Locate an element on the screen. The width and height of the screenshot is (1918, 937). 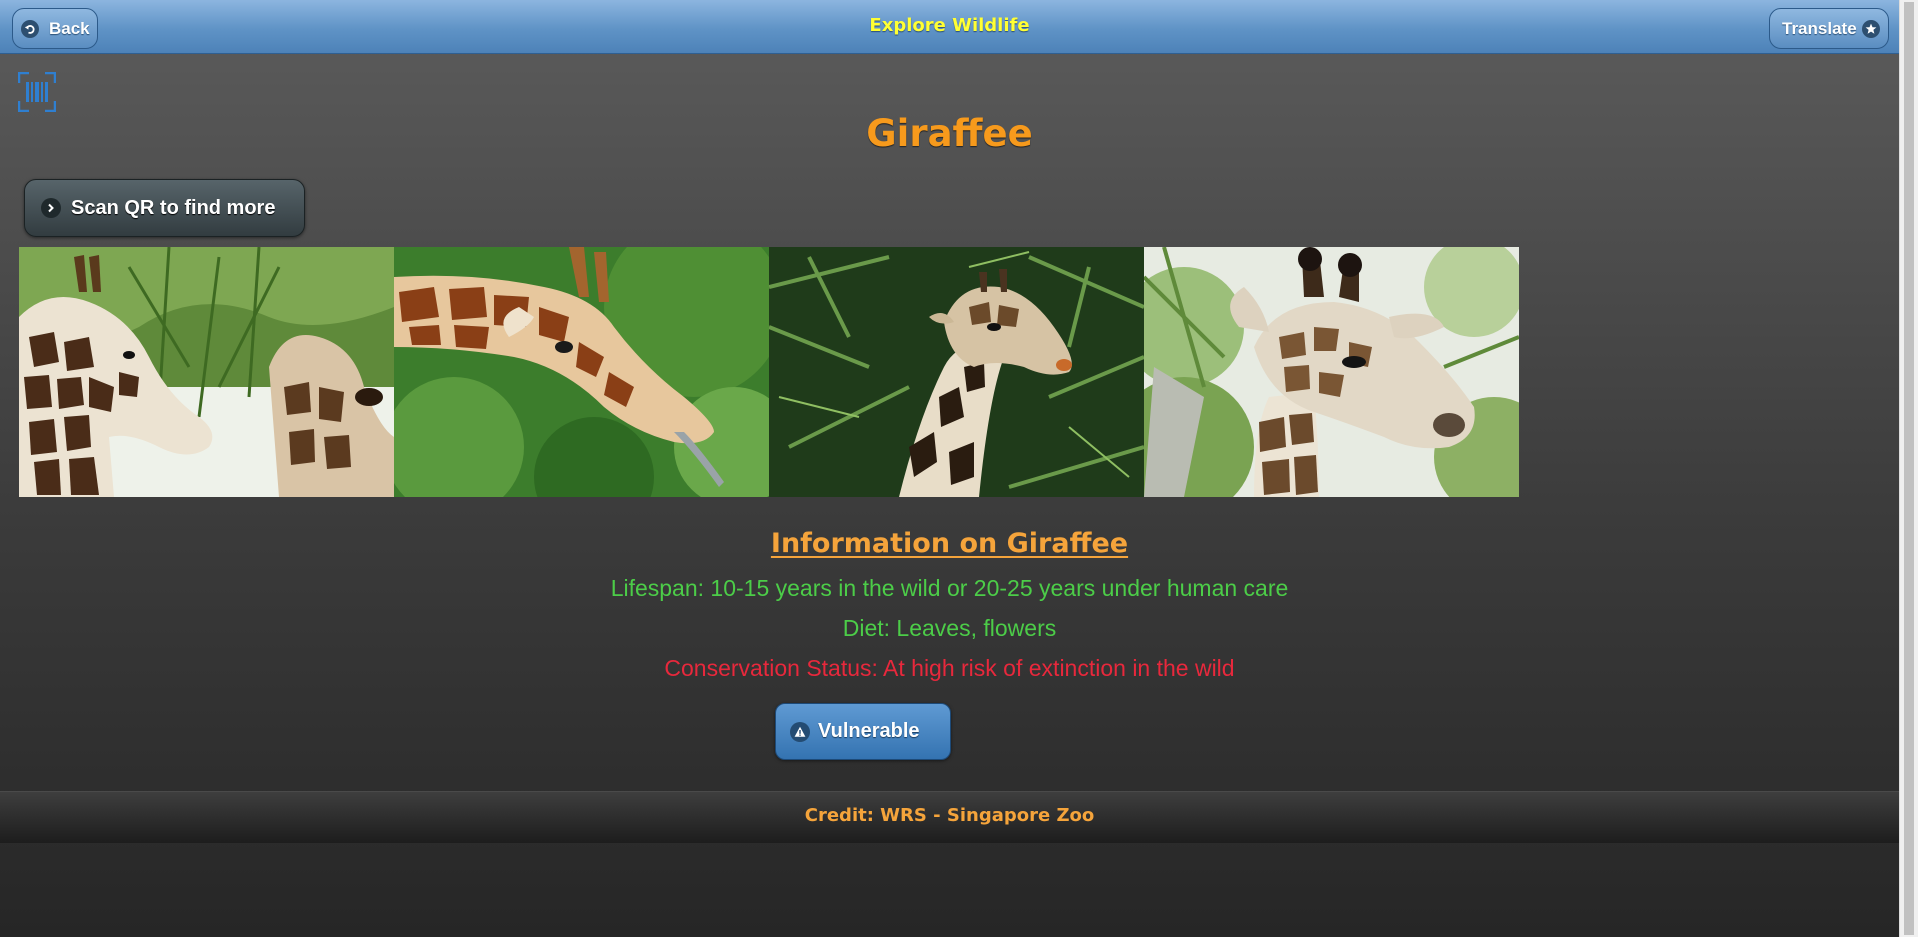
vertical-scrollbar is located at coordinates (1908, 468).